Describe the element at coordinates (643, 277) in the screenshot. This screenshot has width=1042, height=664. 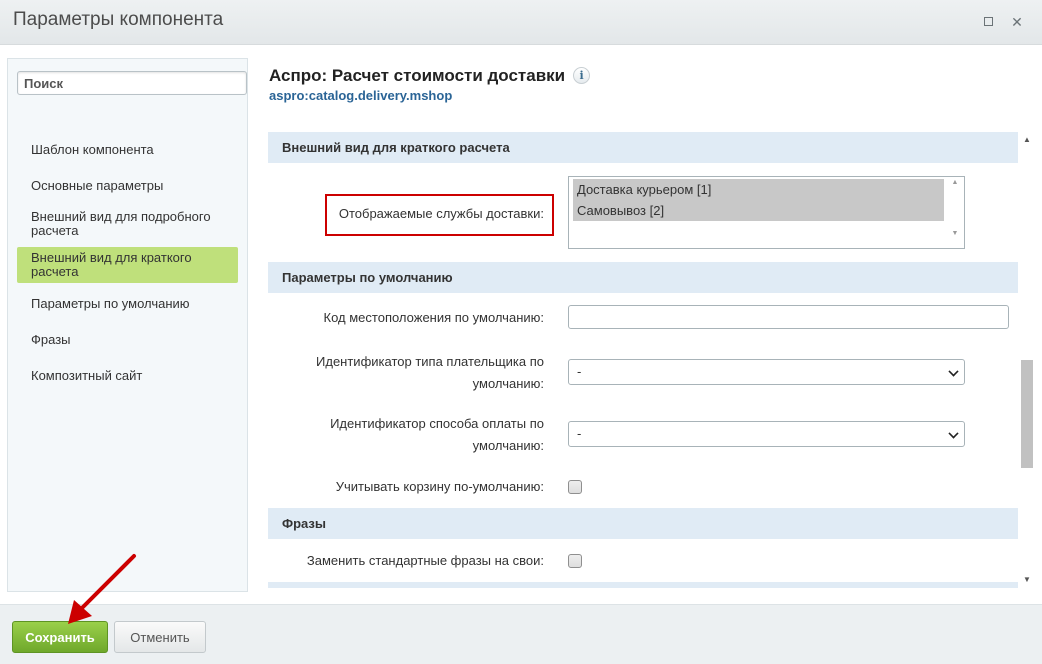
I see `section-defaults: Параметры по умолчанию` at that location.